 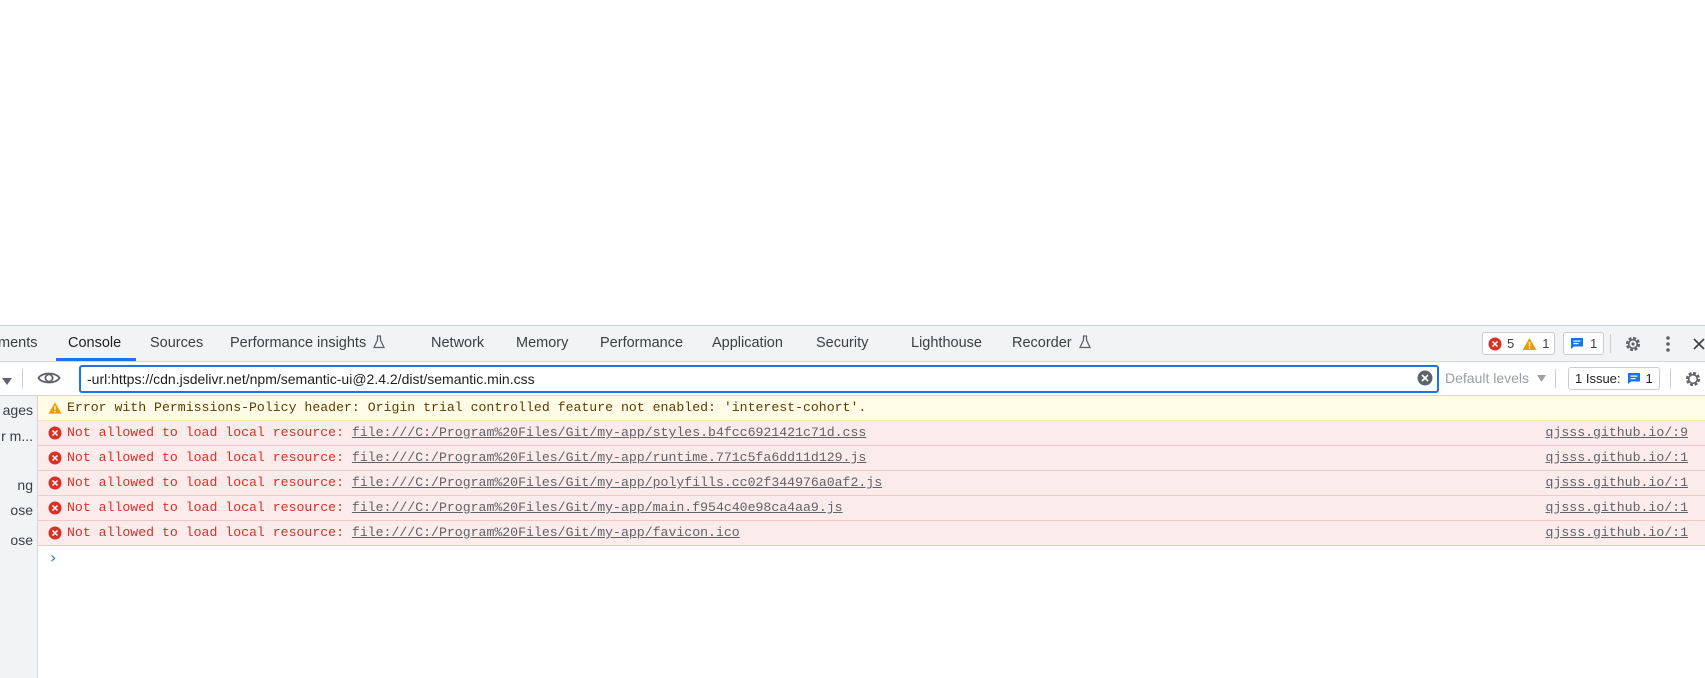 I want to click on console-filter-bar: Default levels 1 Issue: 1, so click(x=852, y=379).